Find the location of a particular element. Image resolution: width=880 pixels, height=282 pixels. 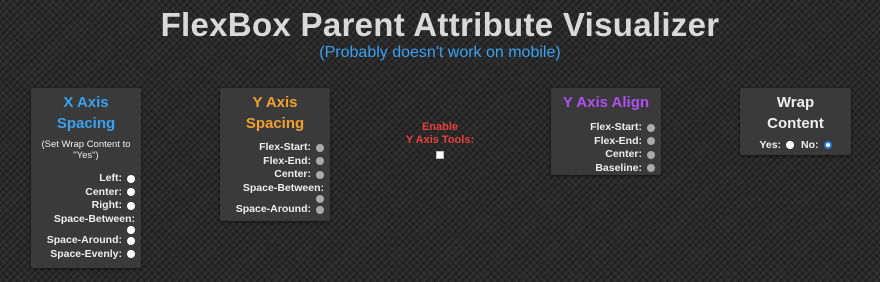

y-option-flex-end-radio is located at coordinates (320, 161).